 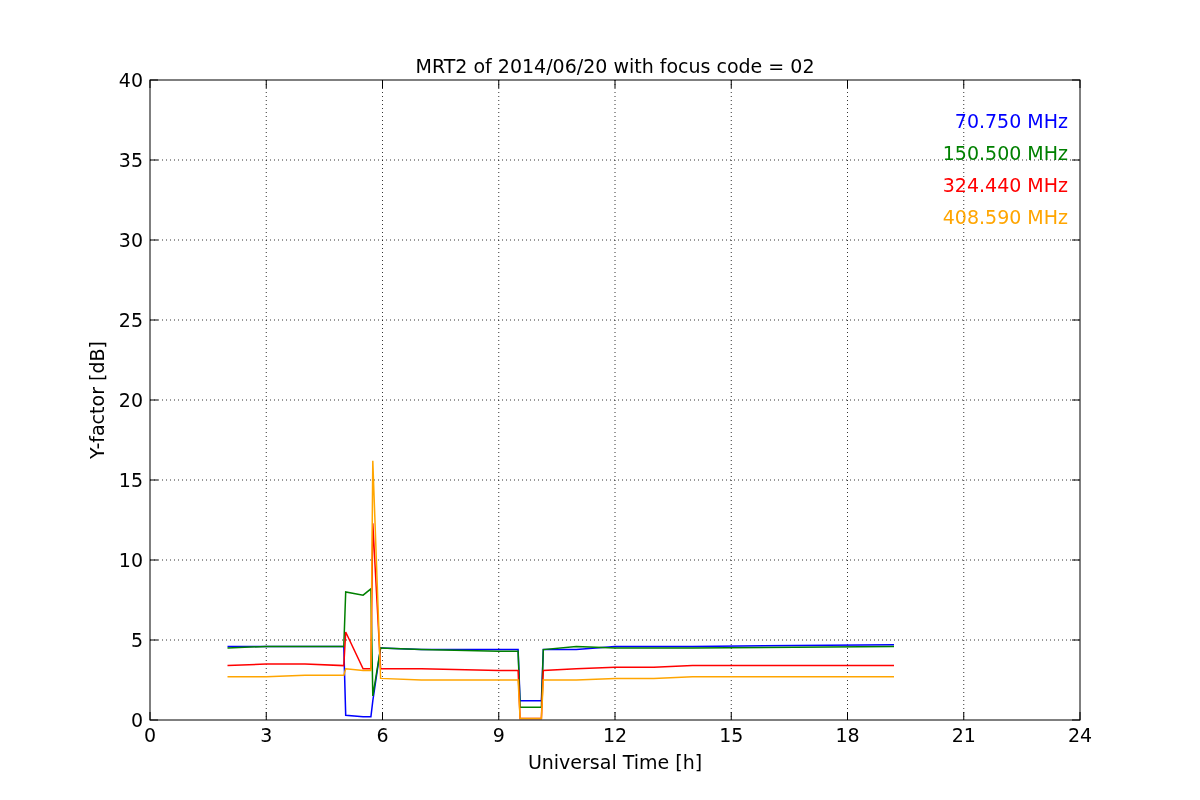 What do you see at coordinates (136, 640) in the screenshot?
I see `y-tick-label: 5` at bounding box center [136, 640].